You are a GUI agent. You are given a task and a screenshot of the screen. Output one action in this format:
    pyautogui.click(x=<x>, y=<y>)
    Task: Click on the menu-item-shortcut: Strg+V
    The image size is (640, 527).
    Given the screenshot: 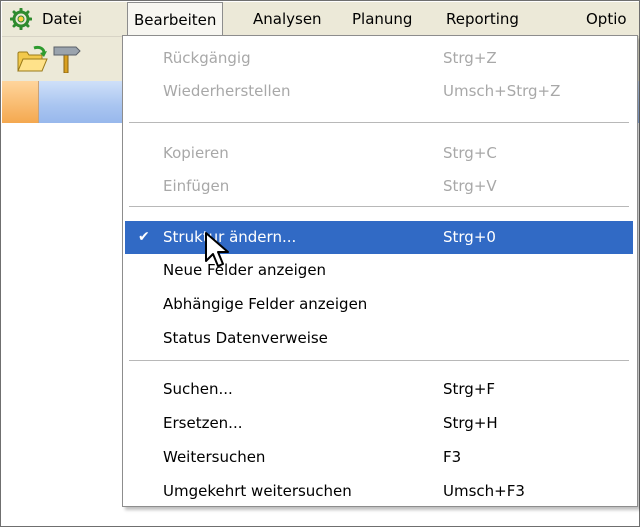 What is the action you would take?
    pyautogui.click(x=470, y=186)
    